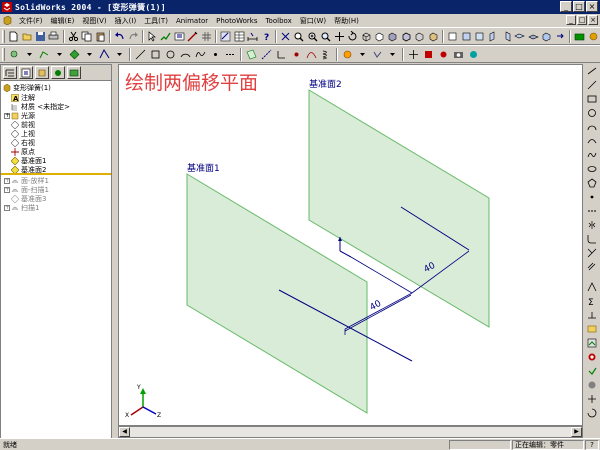 This screenshot has height=450, width=600. Describe the element at coordinates (433, 36) in the screenshot. I see `section-view-icon` at that location.